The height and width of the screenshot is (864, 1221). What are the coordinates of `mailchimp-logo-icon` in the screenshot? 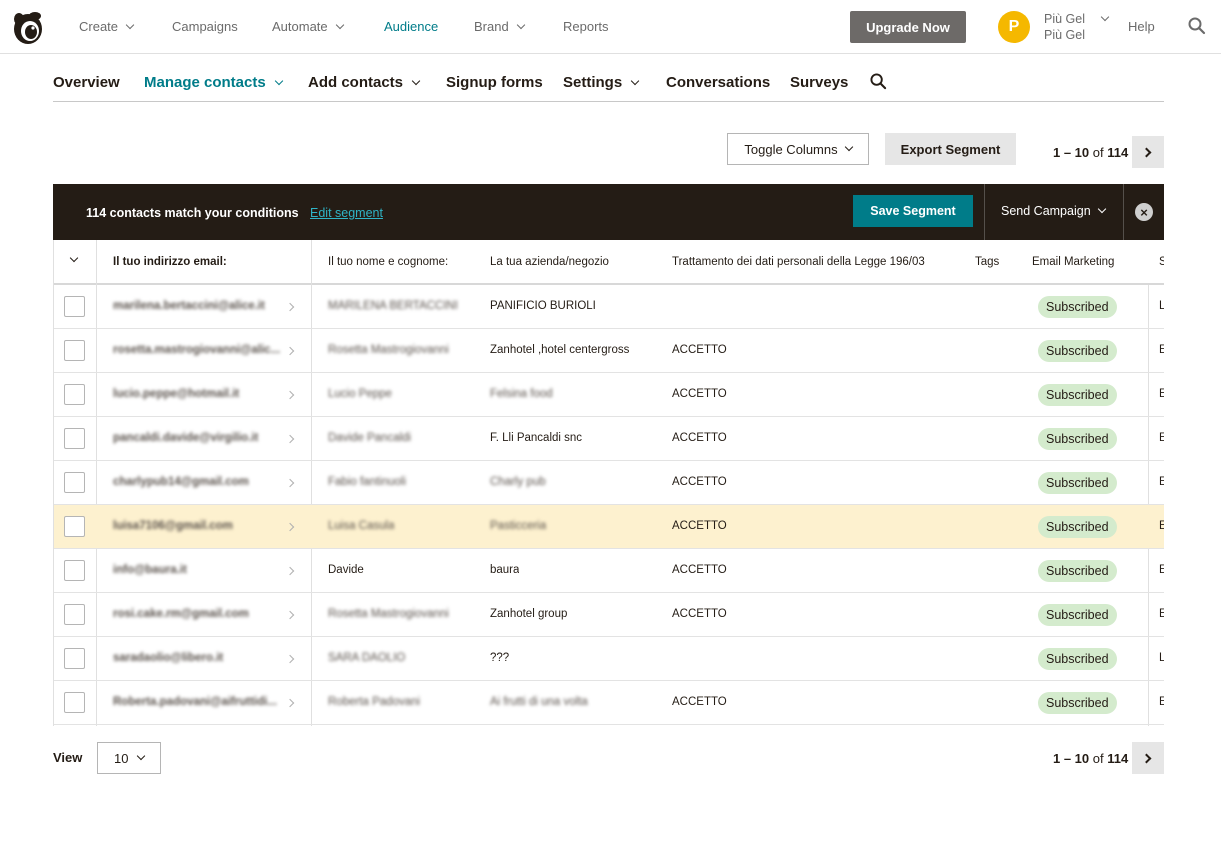 It's located at (28, 28).